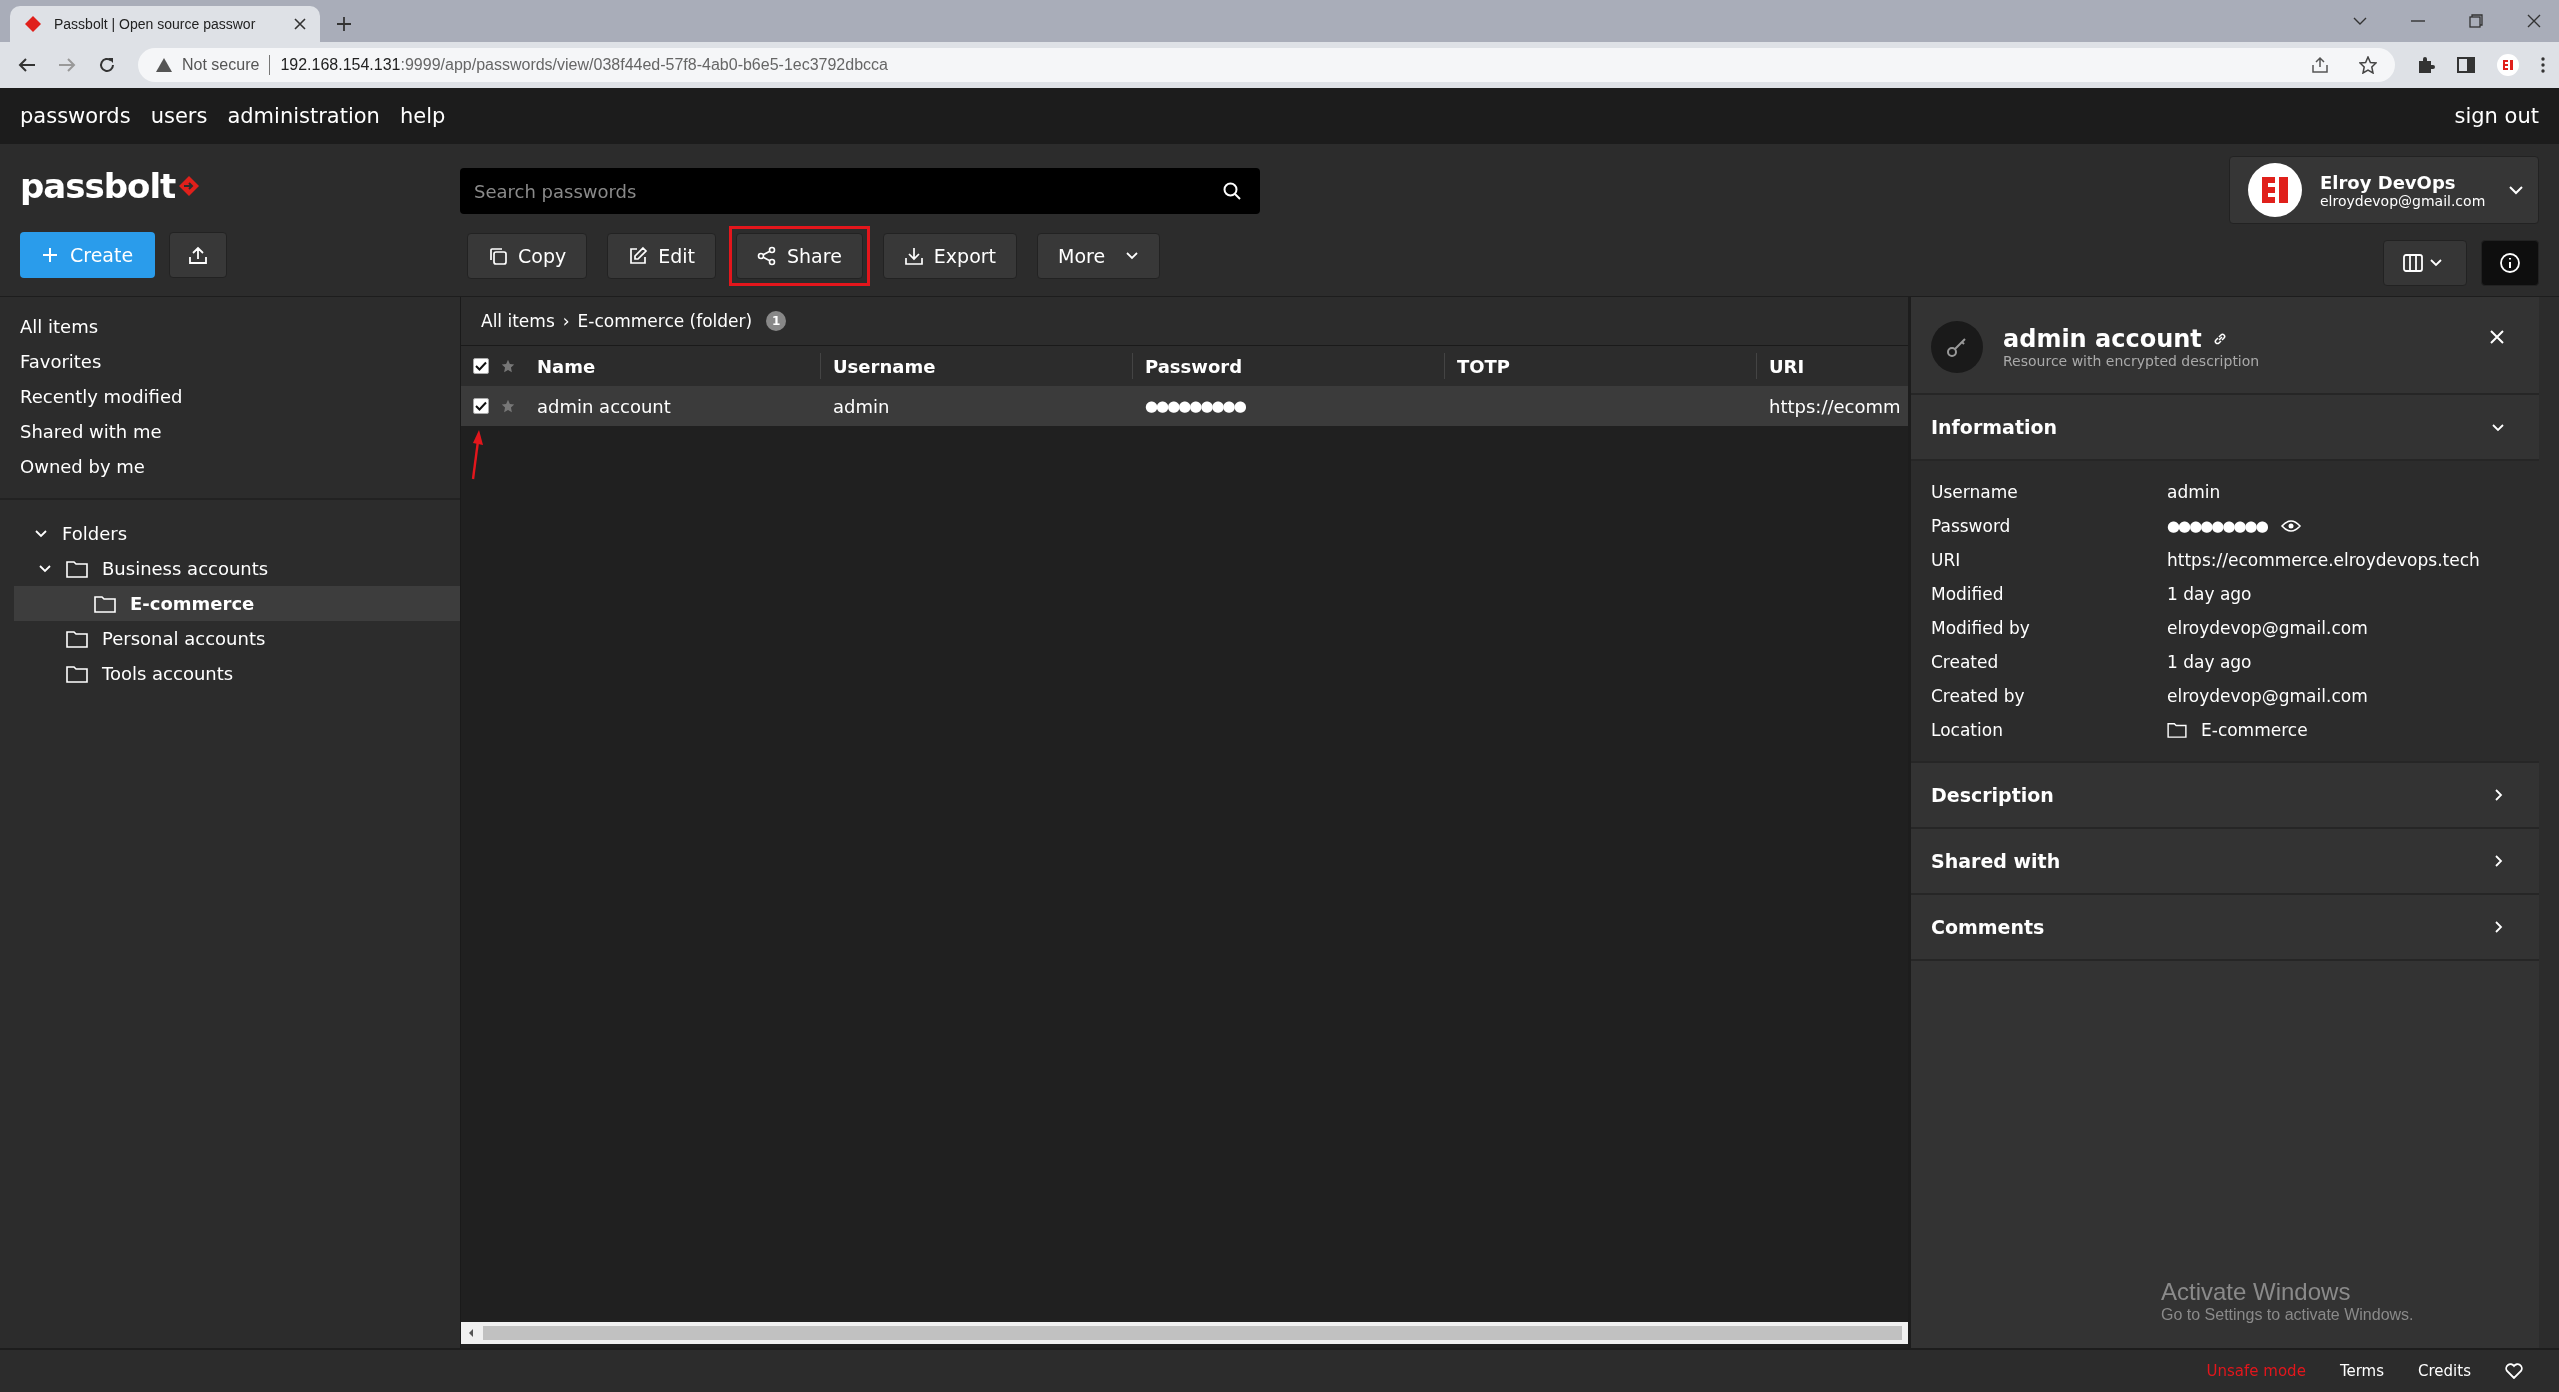  What do you see at coordinates (2514, 1371) in the screenshot?
I see `heart-icon` at bounding box center [2514, 1371].